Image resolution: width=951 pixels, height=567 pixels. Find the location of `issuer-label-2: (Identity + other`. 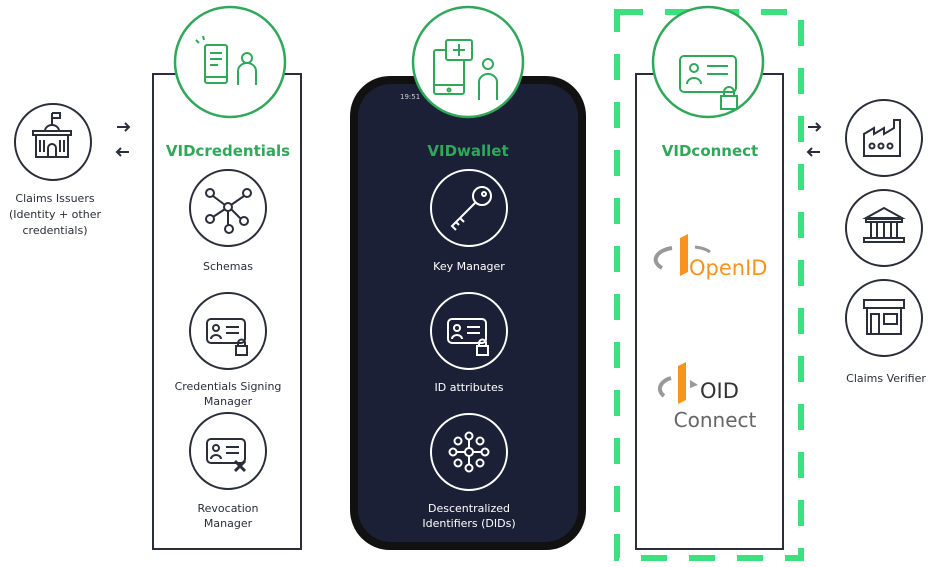

issuer-label-2: (Identity + other is located at coordinates (55, 214).